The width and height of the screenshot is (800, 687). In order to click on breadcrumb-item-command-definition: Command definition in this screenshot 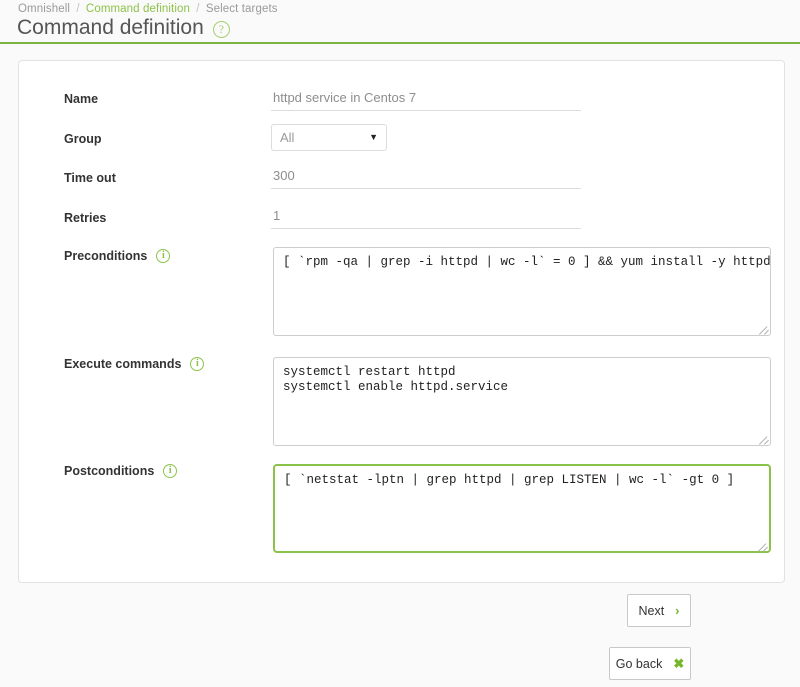, I will do `click(138, 9)`.